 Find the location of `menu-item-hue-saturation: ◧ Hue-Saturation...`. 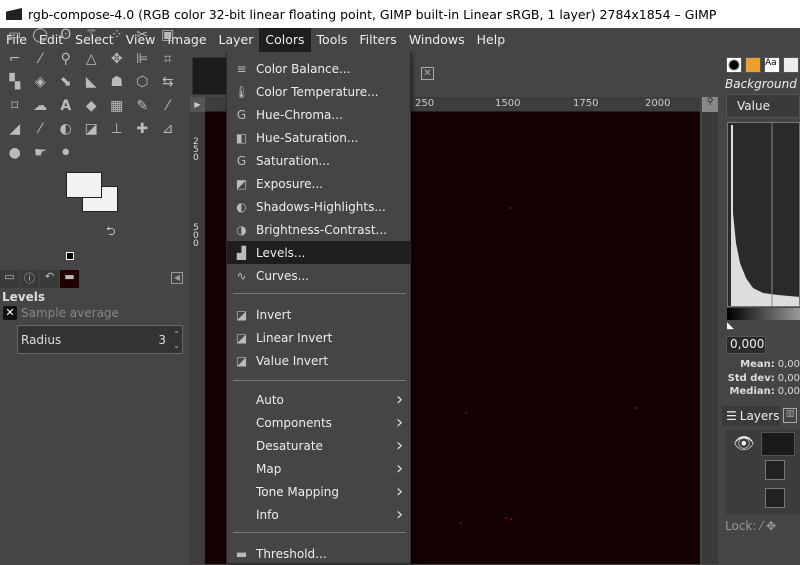

menu-item-hue-saturation: ◧ Hue-Saturation... is located at coordinates (318, 137).